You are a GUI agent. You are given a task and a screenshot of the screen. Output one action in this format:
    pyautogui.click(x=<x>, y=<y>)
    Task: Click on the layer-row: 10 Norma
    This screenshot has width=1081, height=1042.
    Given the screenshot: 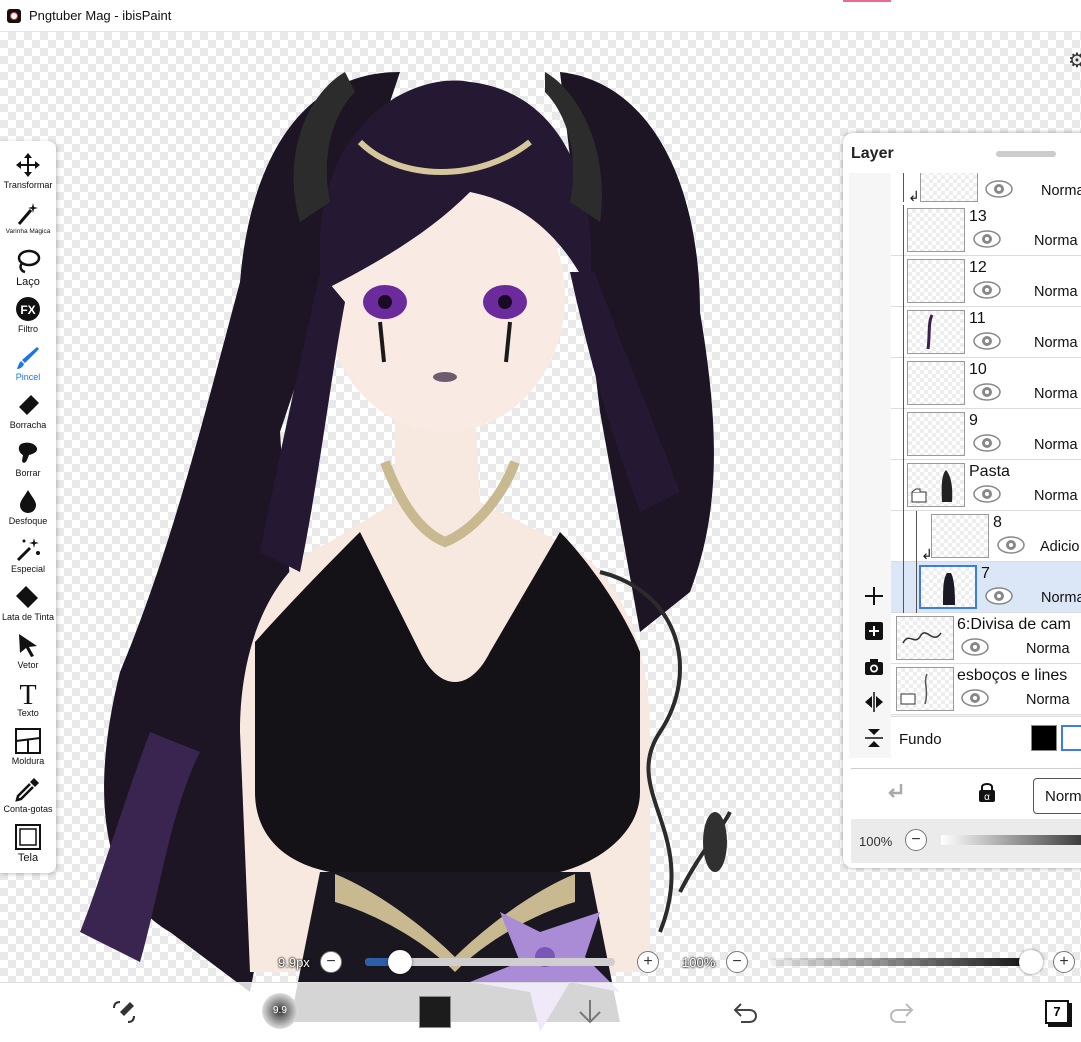 What is the action you would take?
    pyautogui.click(x=986, y=383)
    